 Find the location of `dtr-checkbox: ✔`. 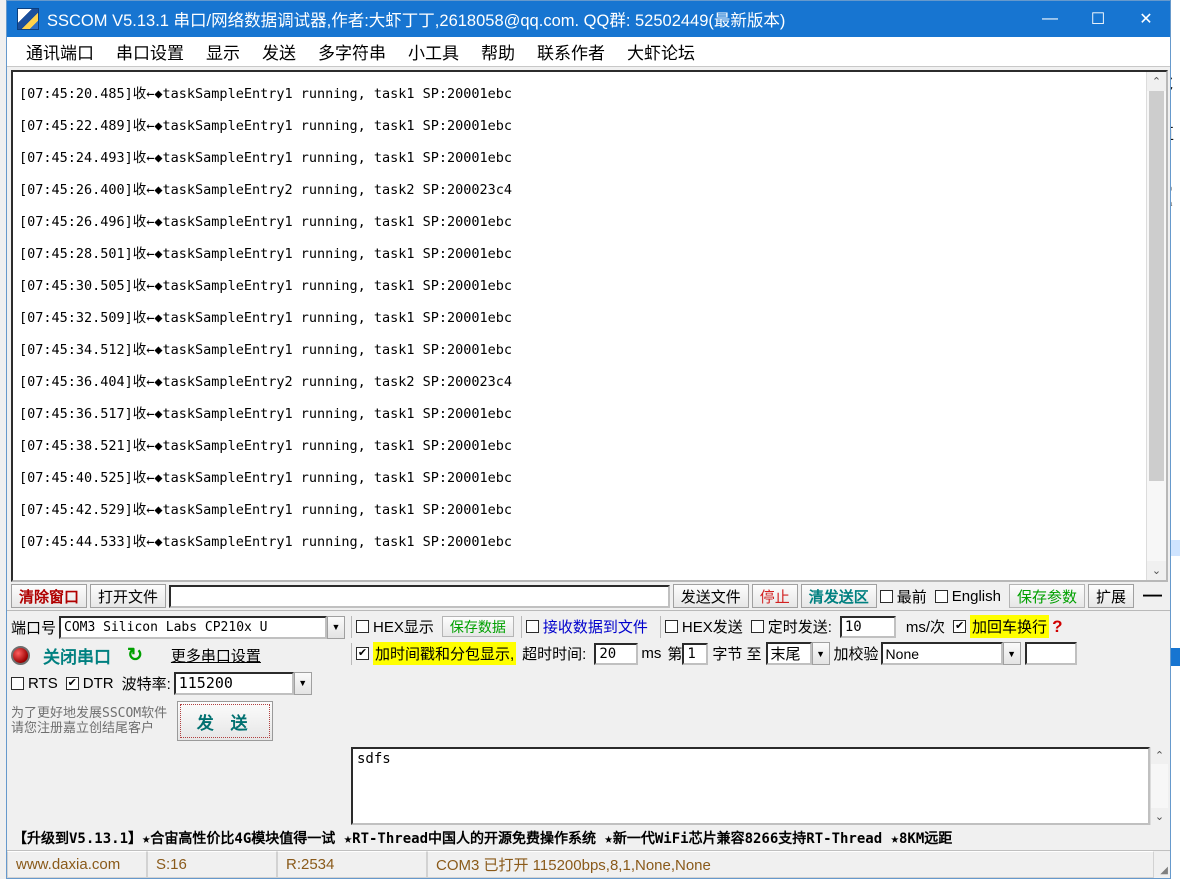

dtr-checkbox: ✔ is located at coordinates (72, 683).